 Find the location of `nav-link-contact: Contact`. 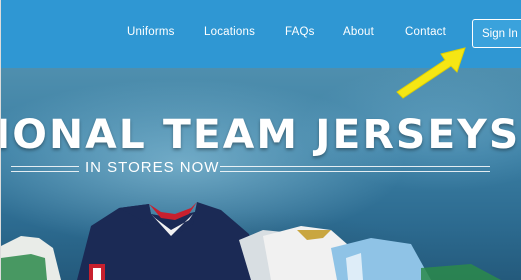

nav-link-contact: Contact is located at coordinates (425, 32).